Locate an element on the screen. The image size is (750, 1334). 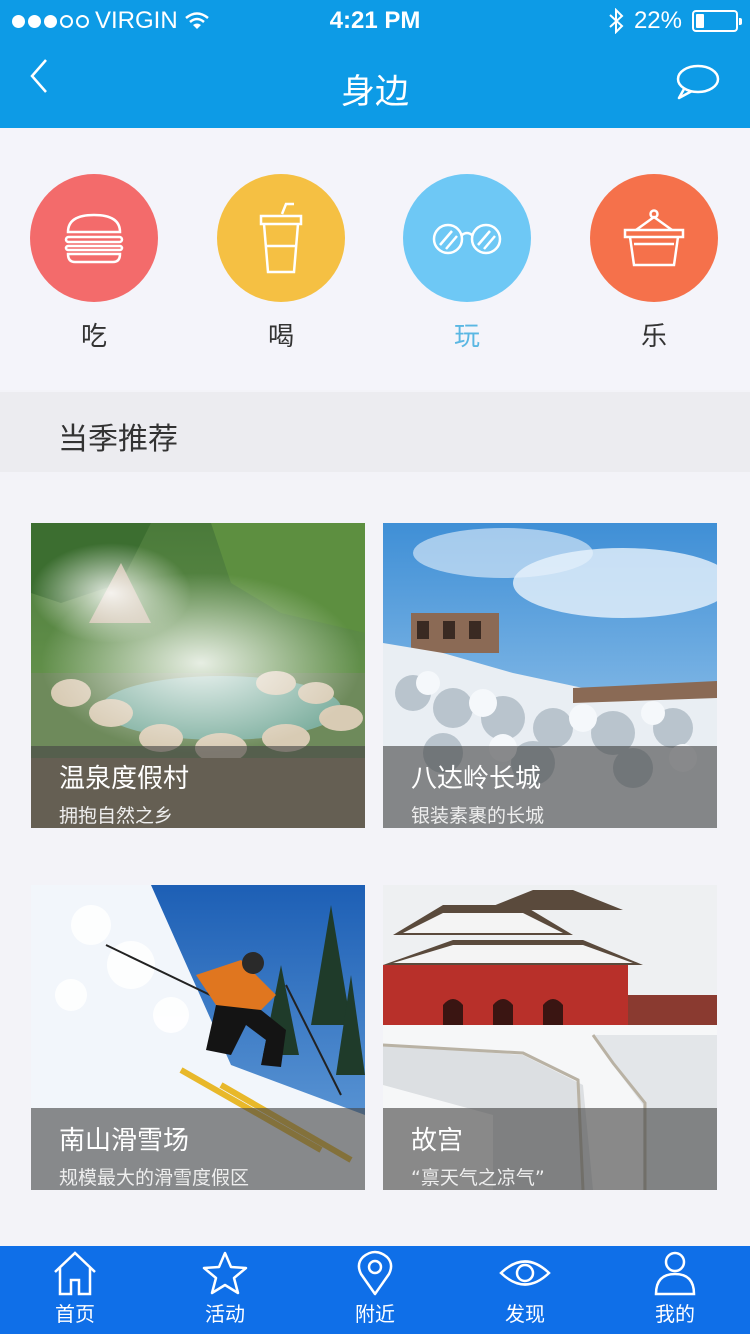
card-caption: 南山滑雪场 规模最大的滑雪度假区 is located at coordinates (198, 1149).